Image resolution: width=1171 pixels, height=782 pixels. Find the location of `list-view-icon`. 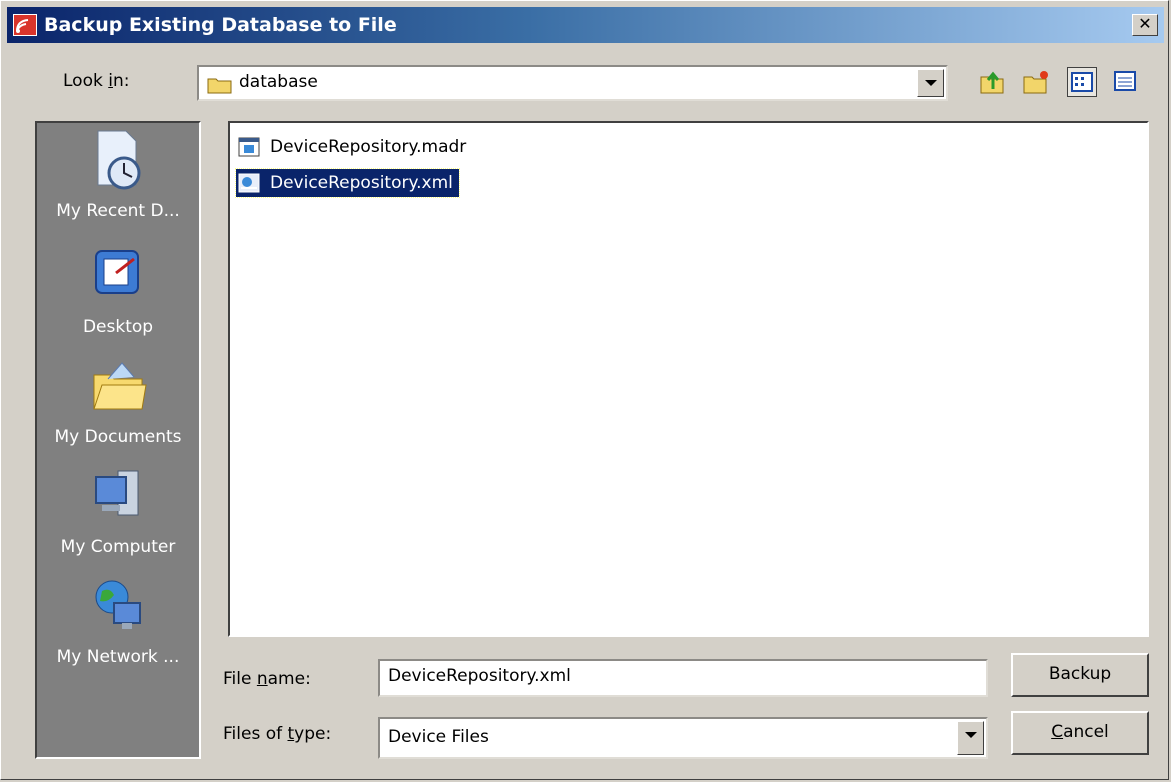

list-view-icon is located at coordinates (1082, 82).